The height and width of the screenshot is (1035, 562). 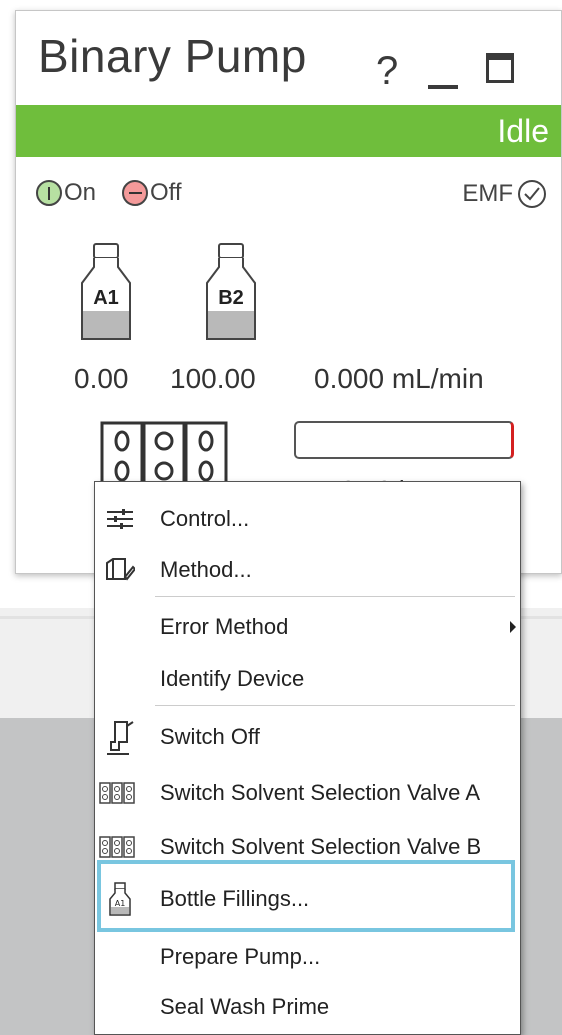 What do you see at coordinates (80, 192) in the screenshot?
I see `on-label: On` at bounding box center [80, 192].